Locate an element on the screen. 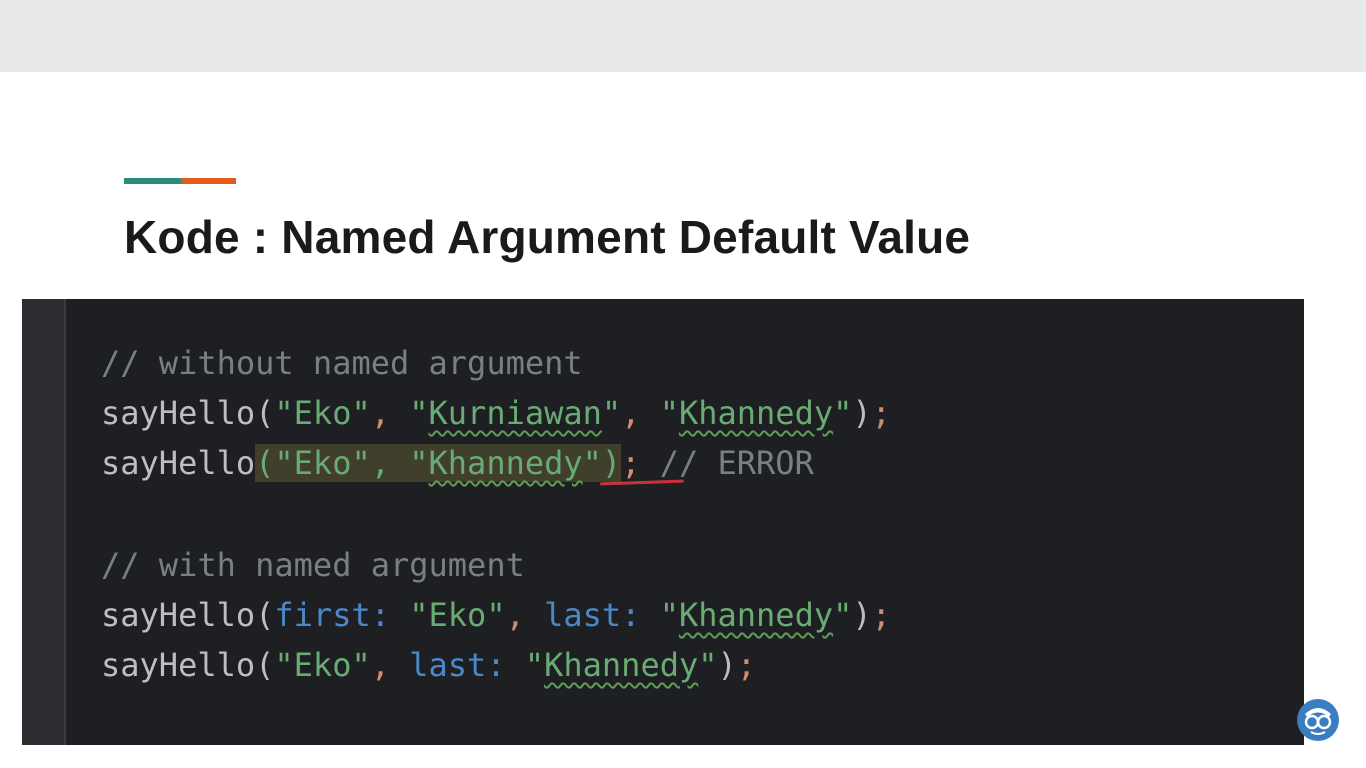 The height and width of the screenshot is (768, 1366). code-token: // is located at coordinates (688, 463).